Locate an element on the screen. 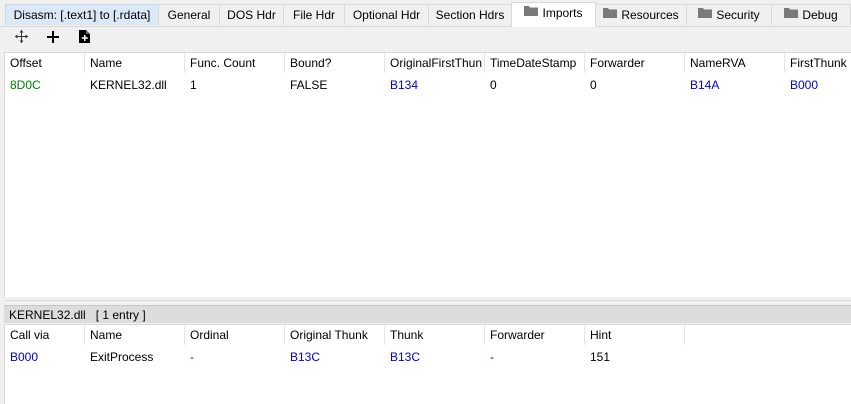 This screenshot has height=404, width=851. tab-dos-hdr: DOS Hdr is located at coordinates (251, 14).